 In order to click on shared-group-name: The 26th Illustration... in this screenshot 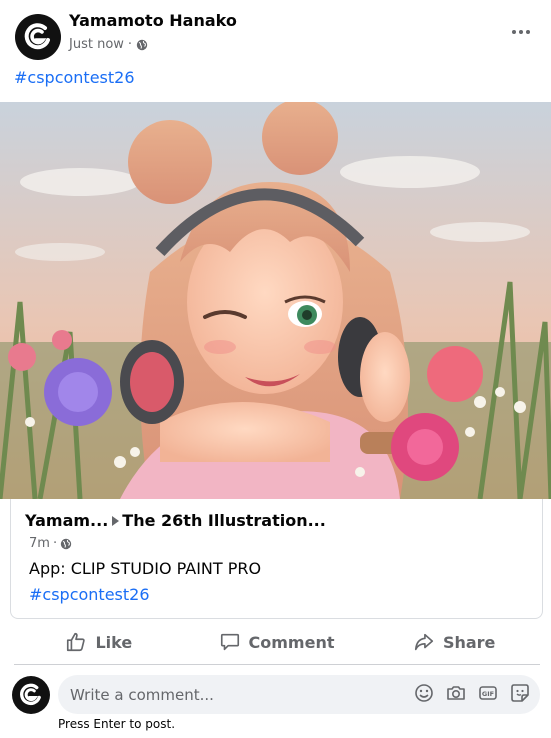, I will do `click(224, 520)`.